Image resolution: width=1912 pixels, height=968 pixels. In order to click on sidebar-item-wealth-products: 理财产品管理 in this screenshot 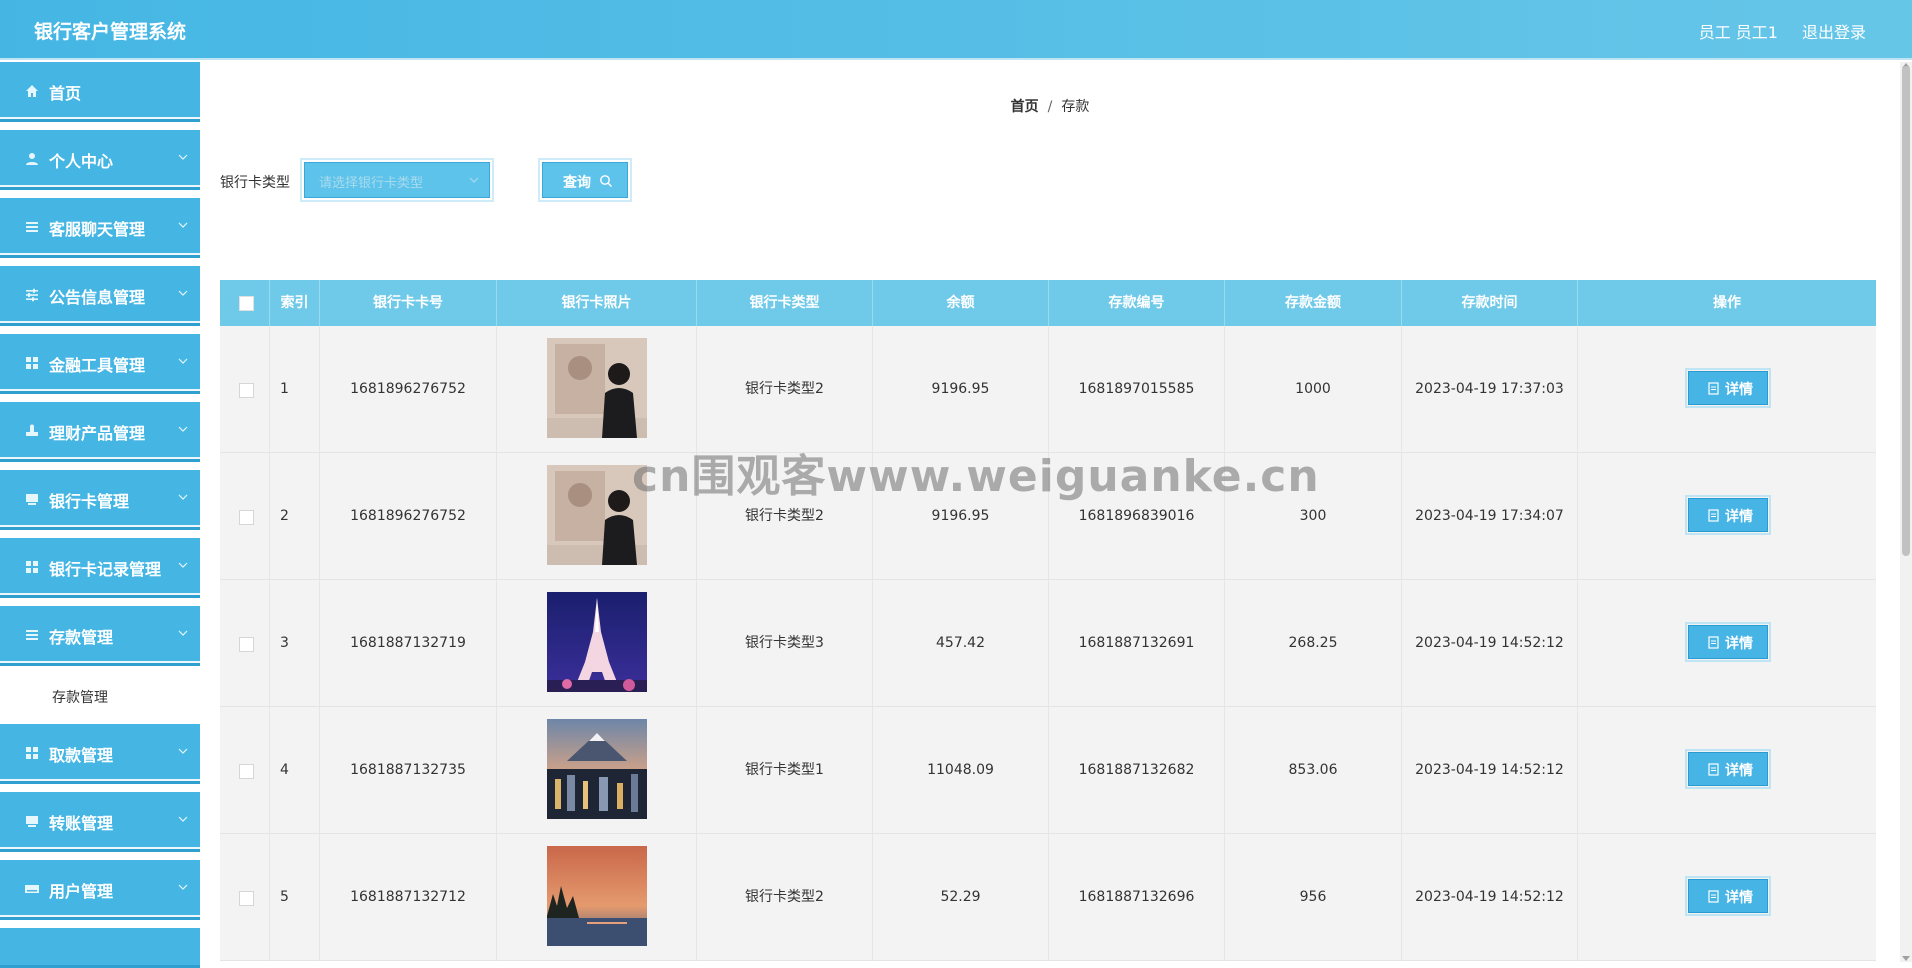, I will do `click(100, 432)`.